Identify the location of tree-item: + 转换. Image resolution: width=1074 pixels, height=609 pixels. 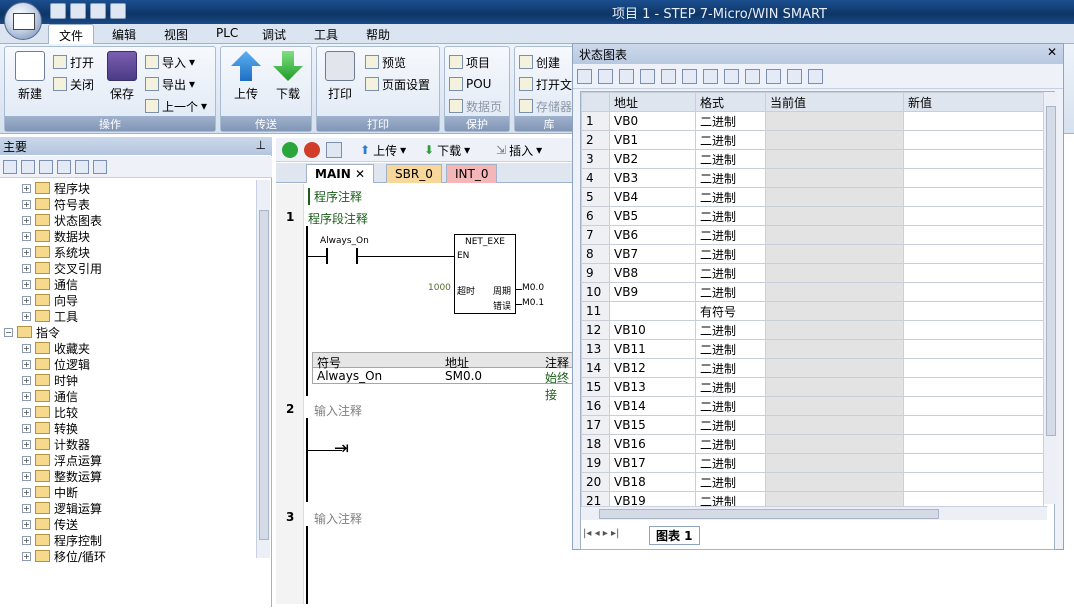
(50, 428).